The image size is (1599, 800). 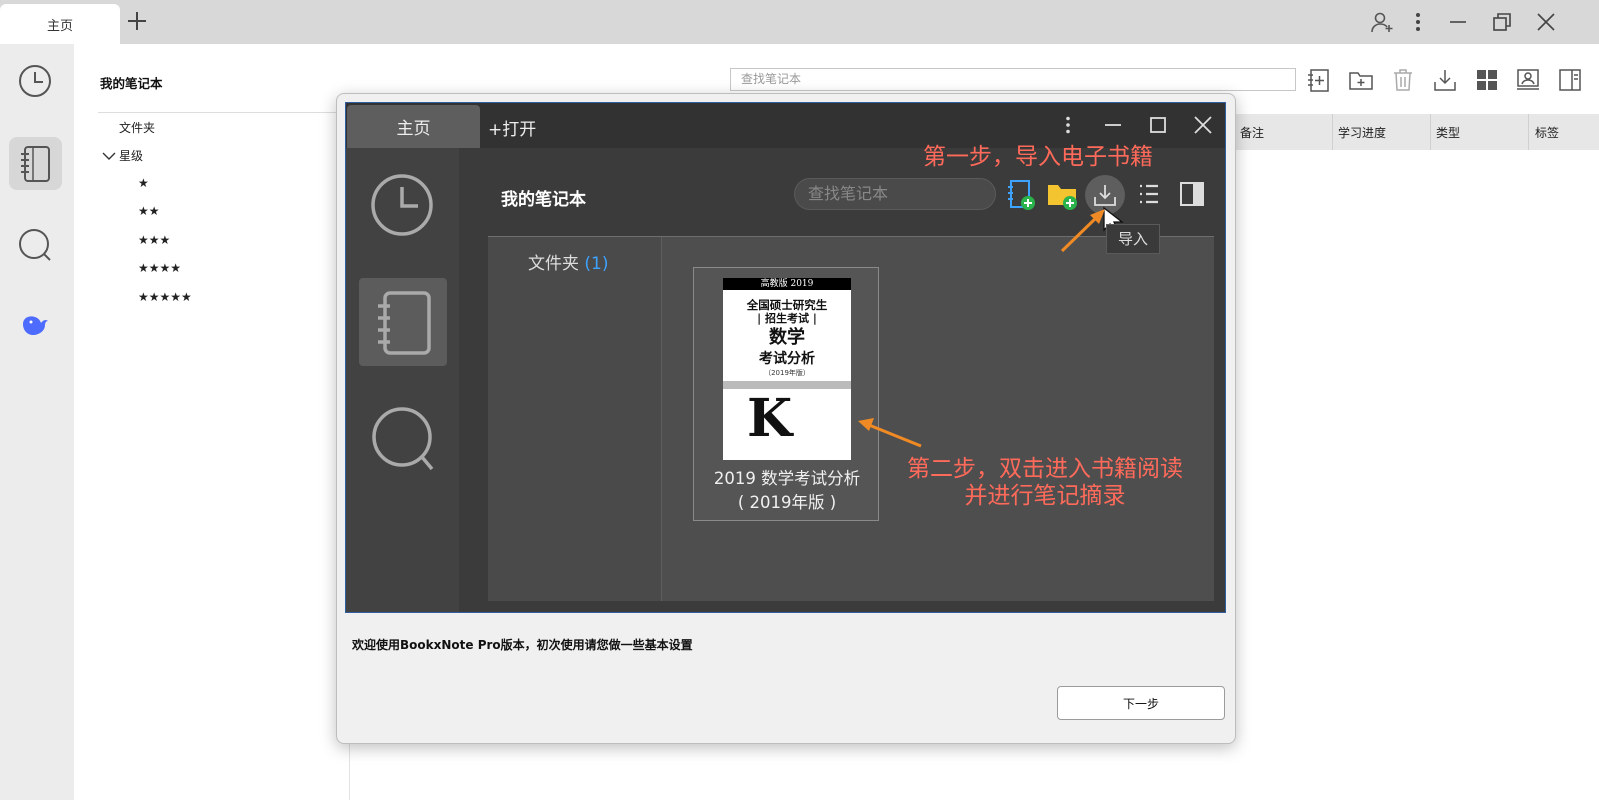 I want to click on grid-view-icon, so click(x=1487, y=80).